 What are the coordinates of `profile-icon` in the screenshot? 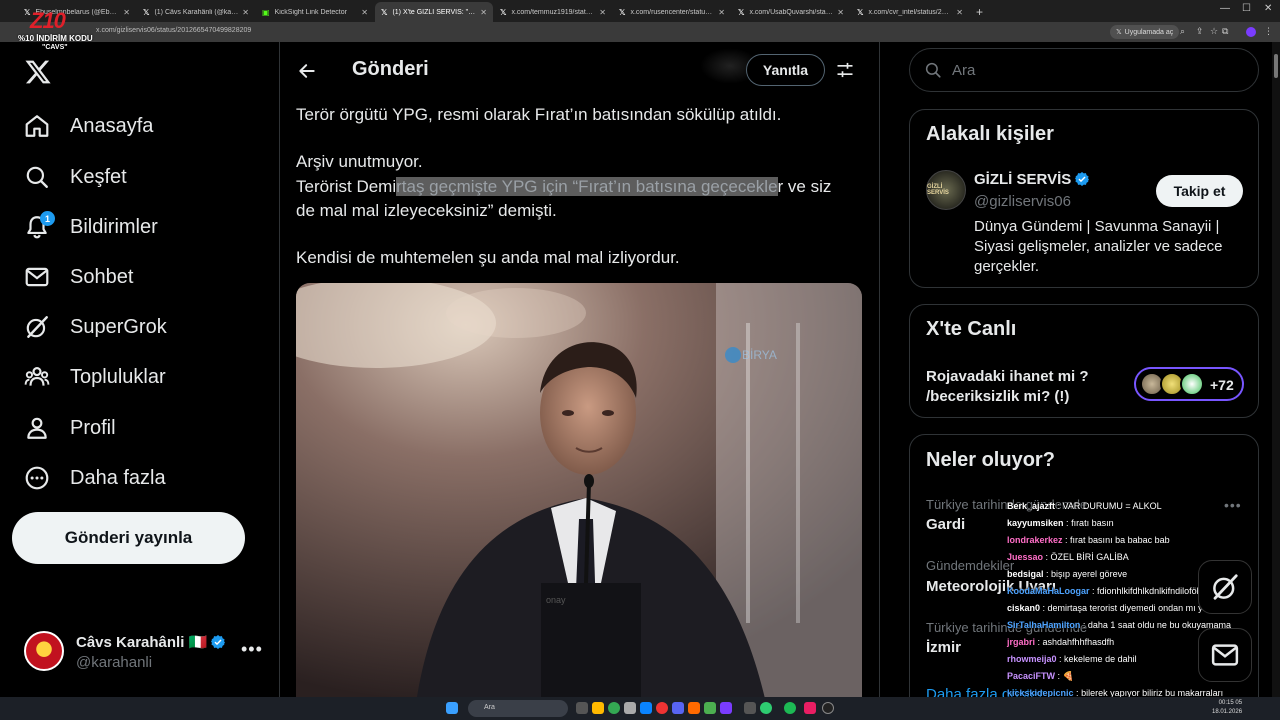 It's located at (37, 428).